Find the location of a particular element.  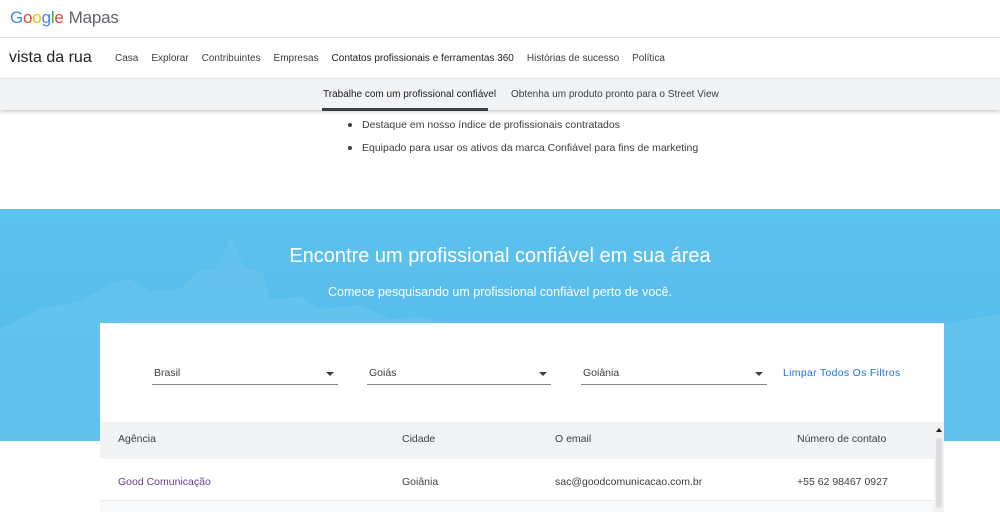

nav-link-explorar: Explorar is located at coordinates (169, 58).